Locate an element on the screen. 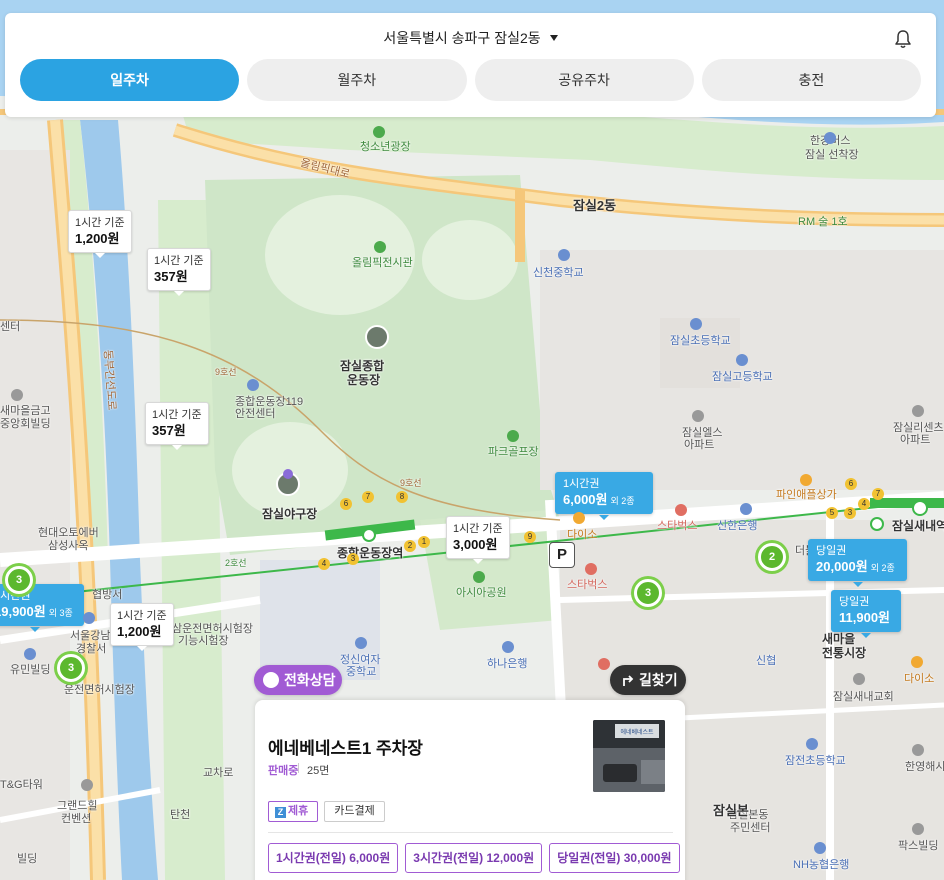  map-label: 주민센터 is located at coordinates (750, 828).